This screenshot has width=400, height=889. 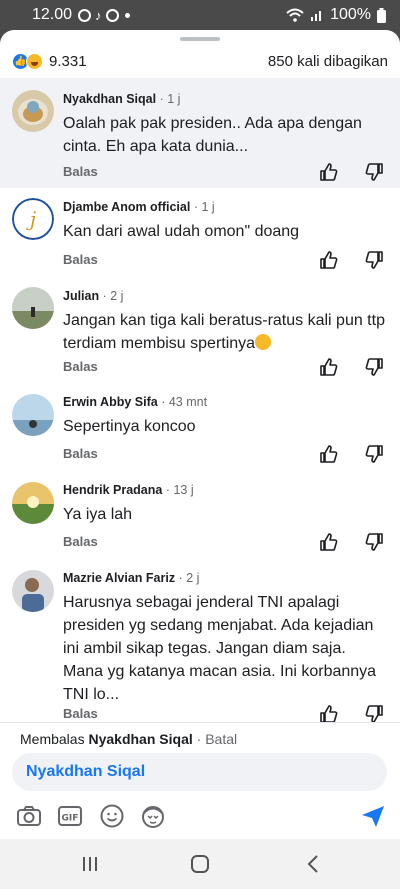 What do you see at coordinates (200, 817) in the screenshot?
I see `composer-toolbar: GIF` at bounding box center [200, 817].